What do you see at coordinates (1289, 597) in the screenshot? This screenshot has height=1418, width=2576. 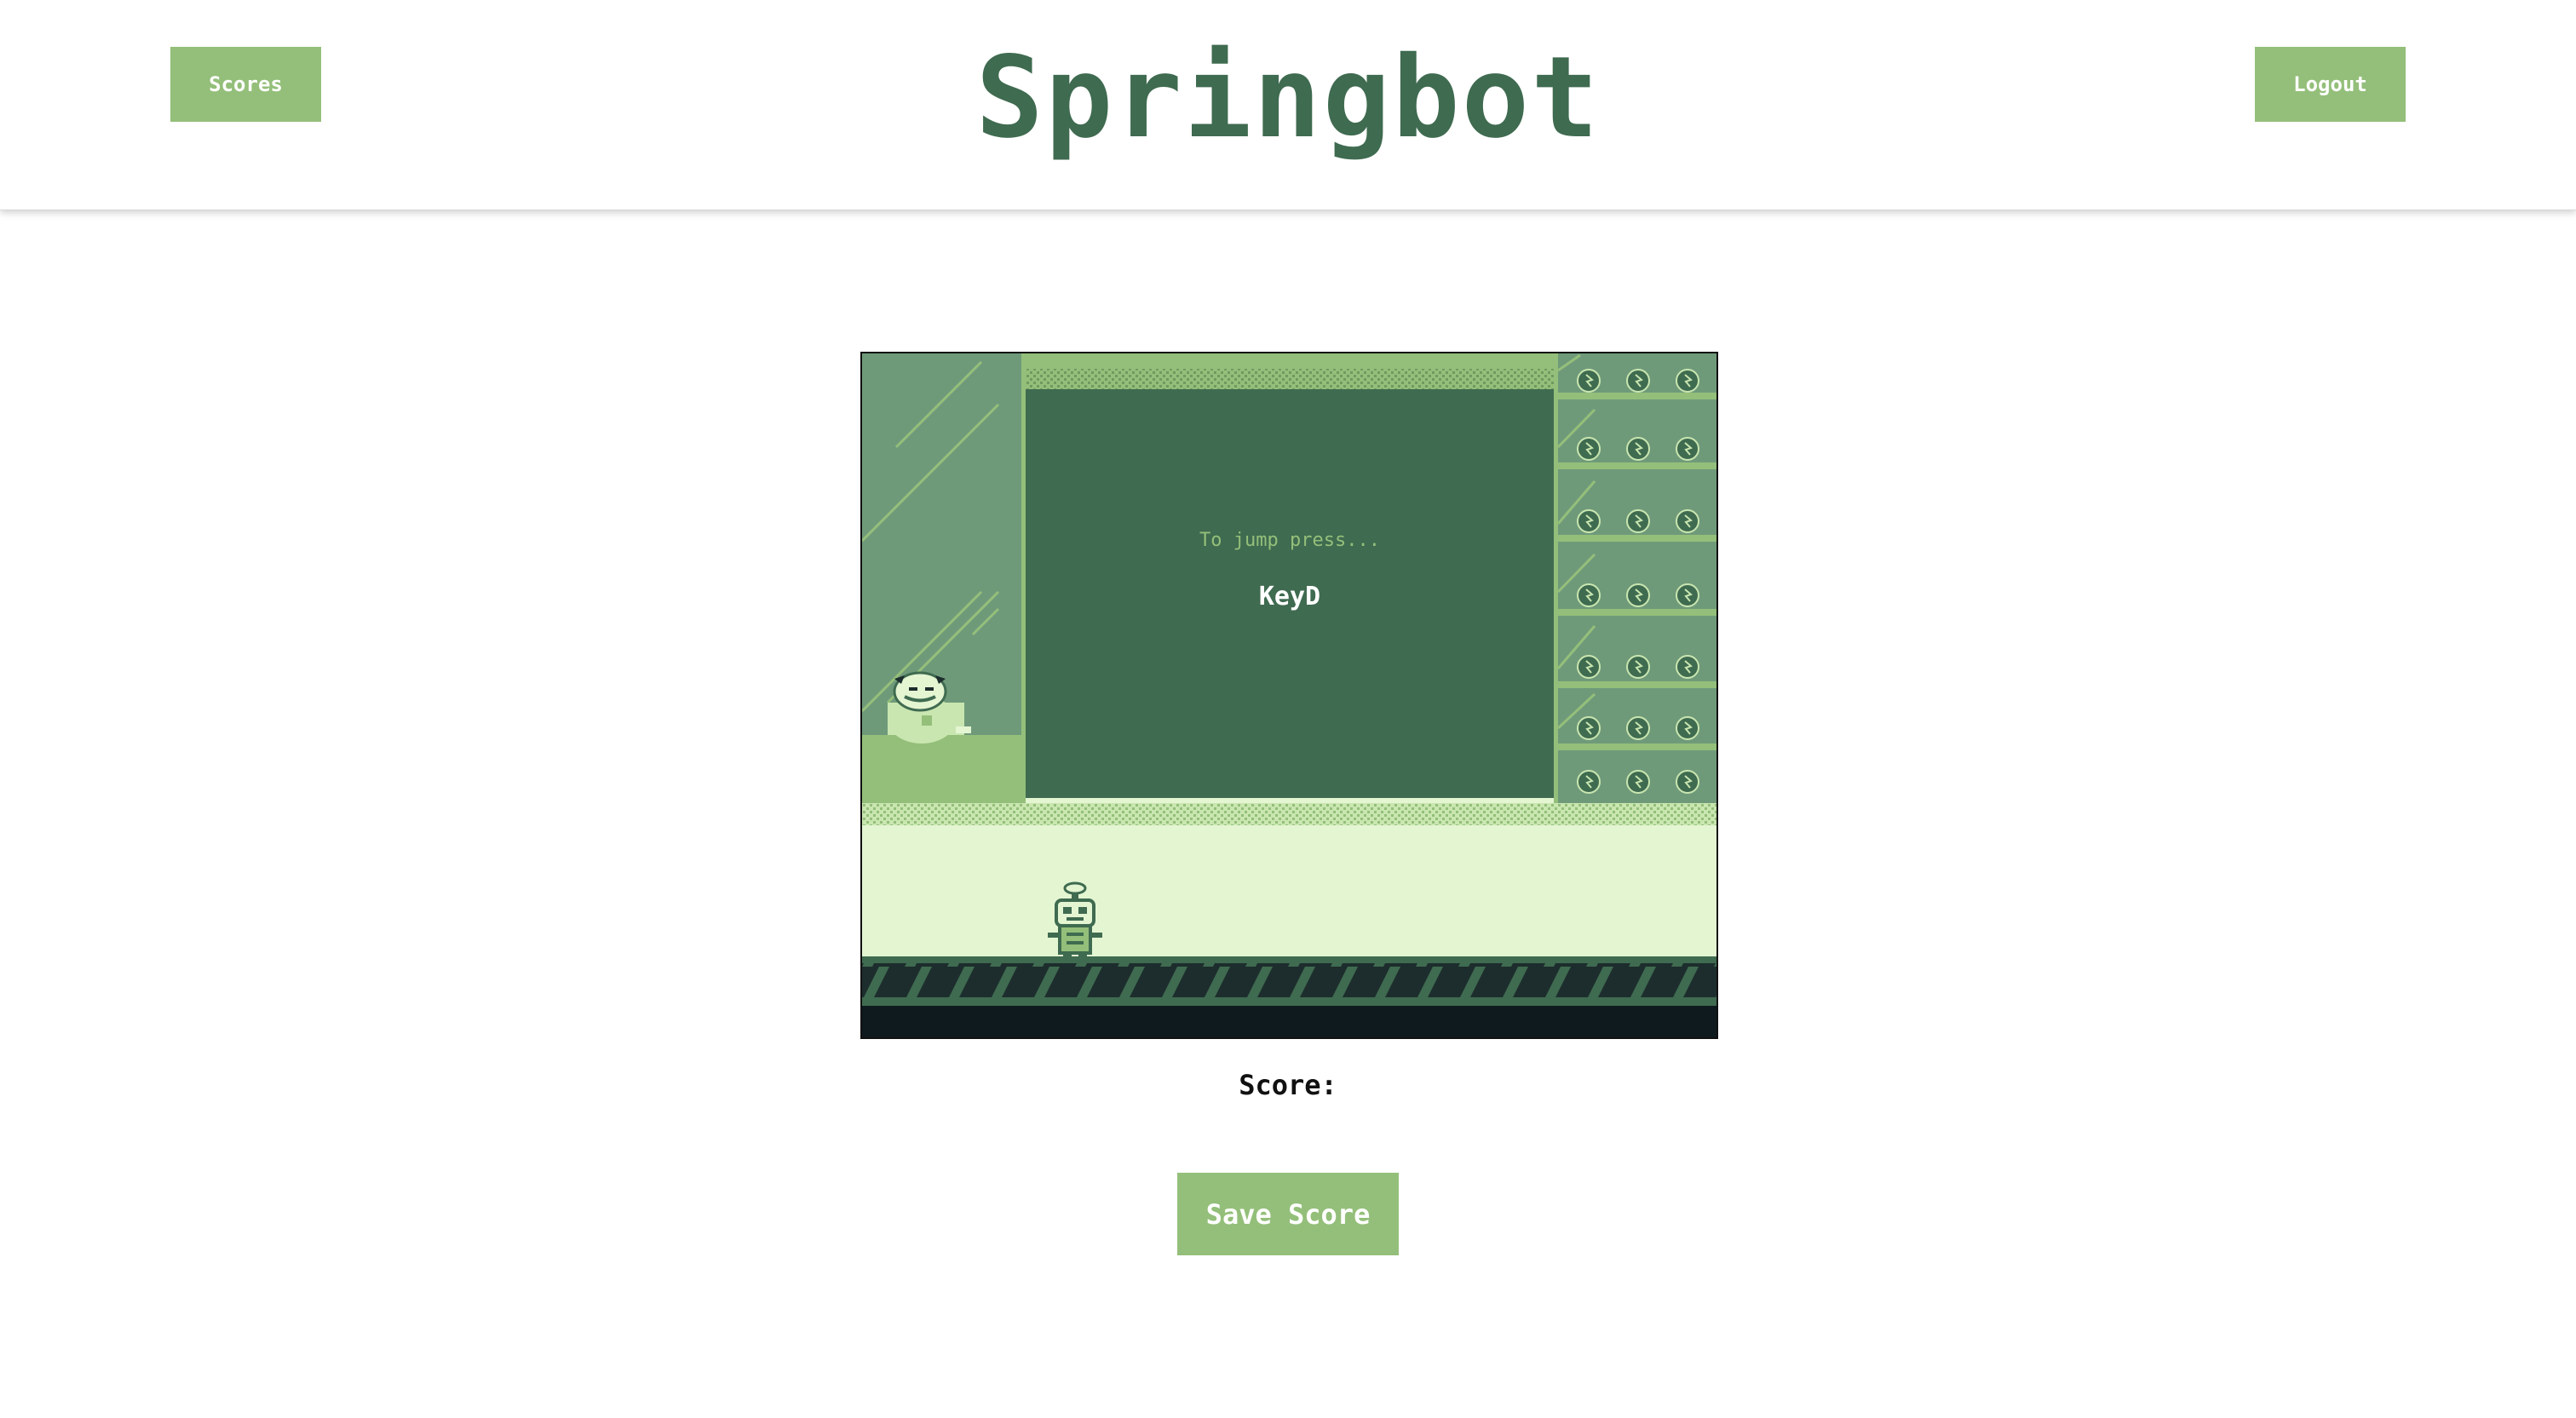 I see `jump-key-text: KeyD` at bounding box center [1289, 597].